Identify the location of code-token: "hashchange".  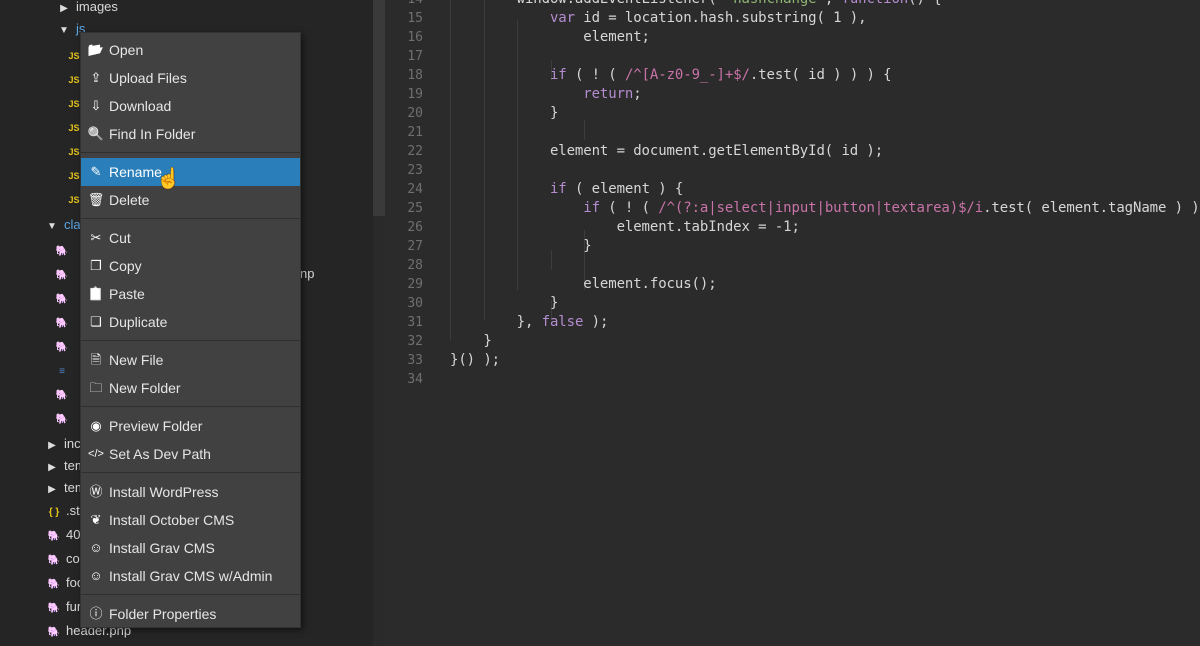
(775, 3).